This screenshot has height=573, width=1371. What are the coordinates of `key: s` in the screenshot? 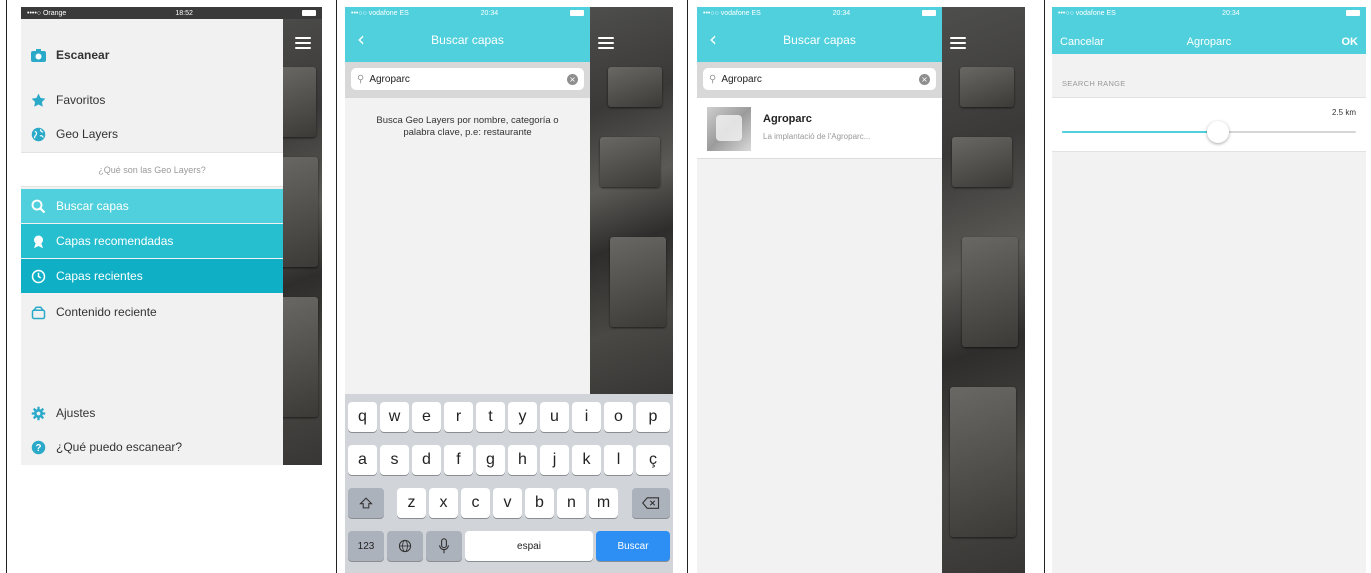 It's located at (394, 460).